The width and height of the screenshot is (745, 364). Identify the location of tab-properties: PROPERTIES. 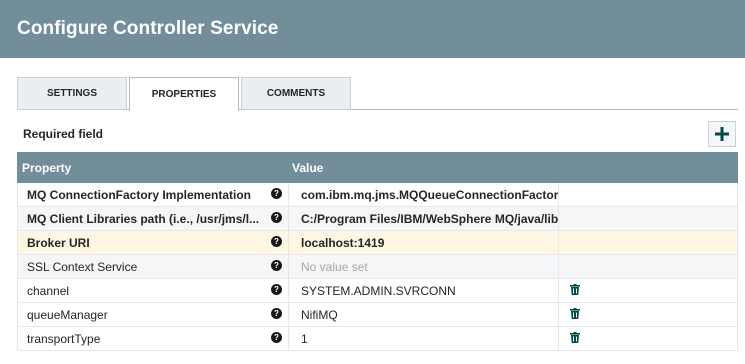
(184, 94).